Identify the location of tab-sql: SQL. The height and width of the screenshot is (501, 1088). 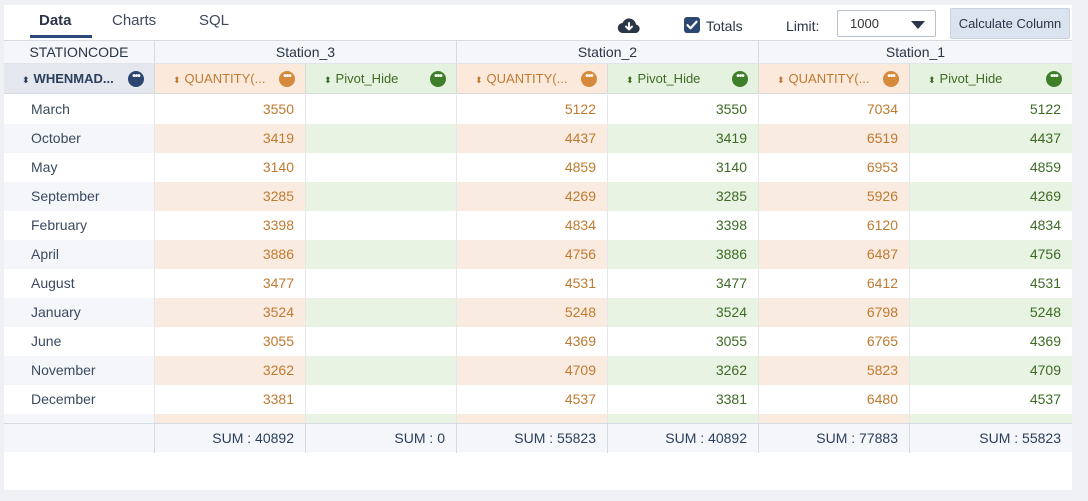
(214, 20).